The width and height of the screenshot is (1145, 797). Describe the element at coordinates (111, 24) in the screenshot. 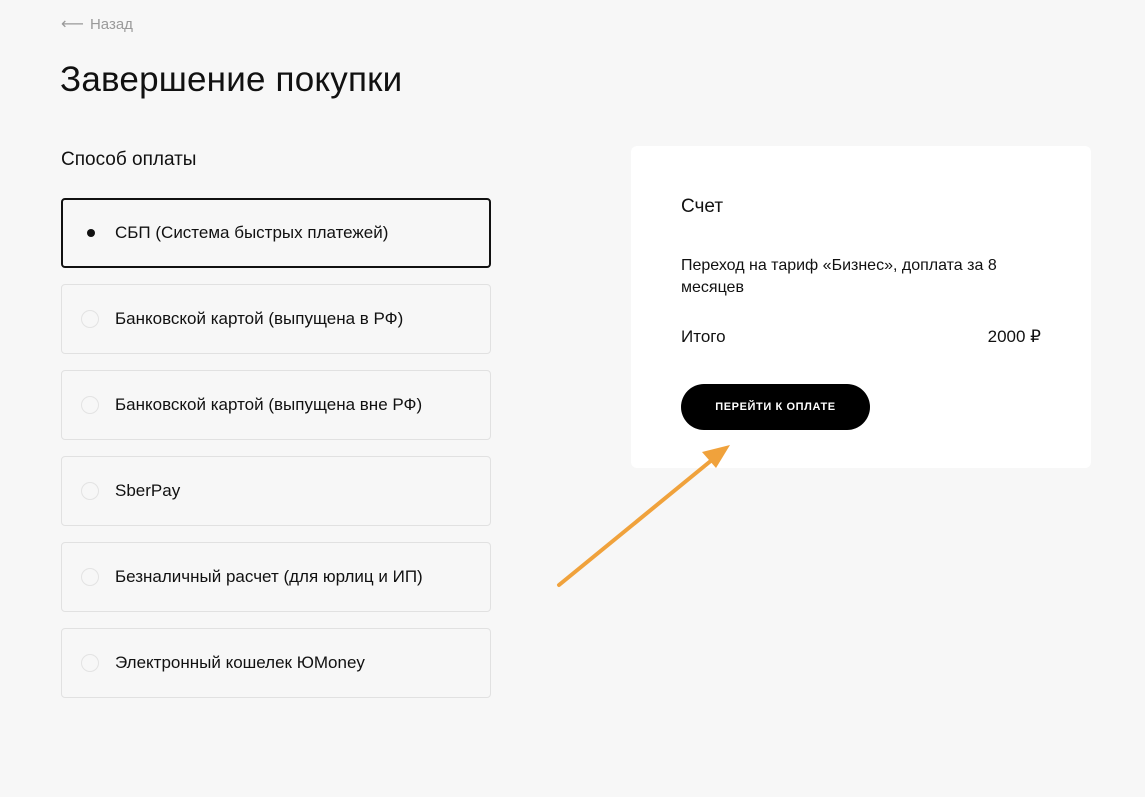

I see `back-link-label: Назад` at that location.